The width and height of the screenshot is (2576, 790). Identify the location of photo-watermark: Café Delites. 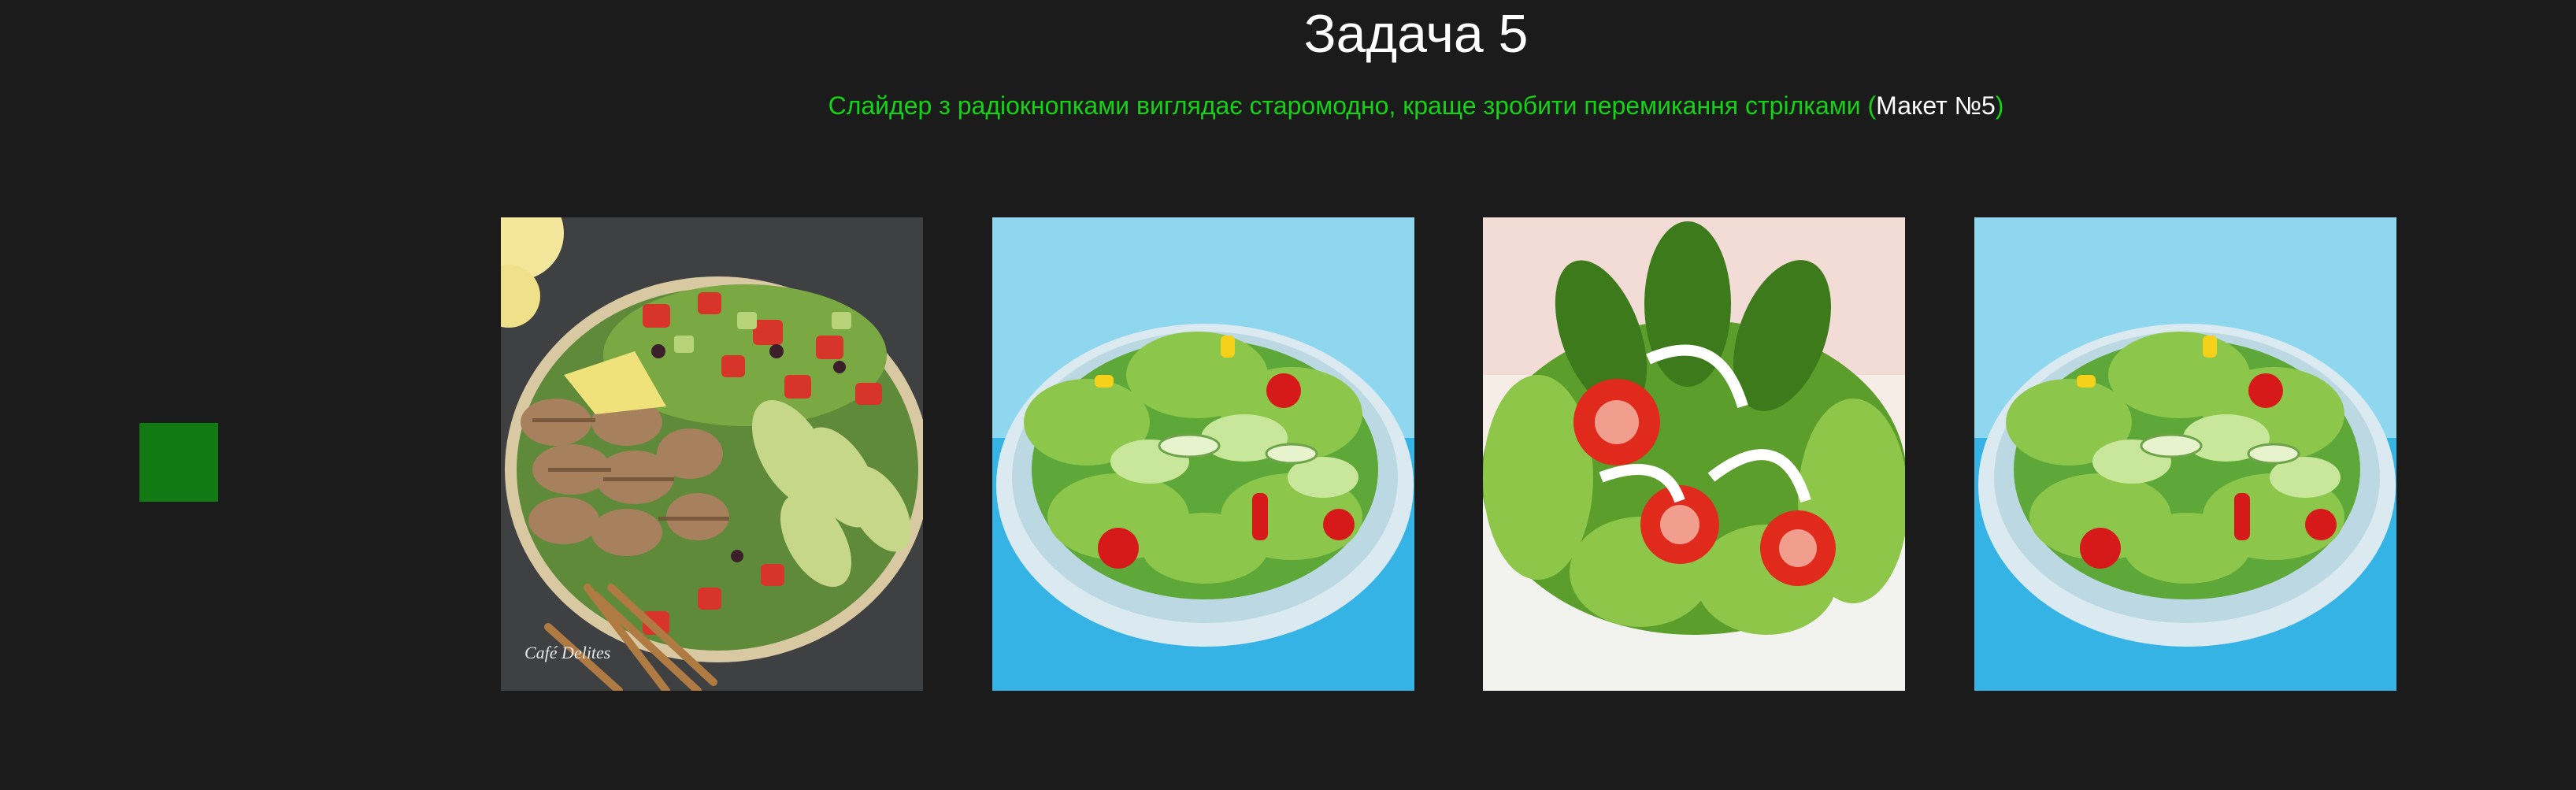
(567, 652).